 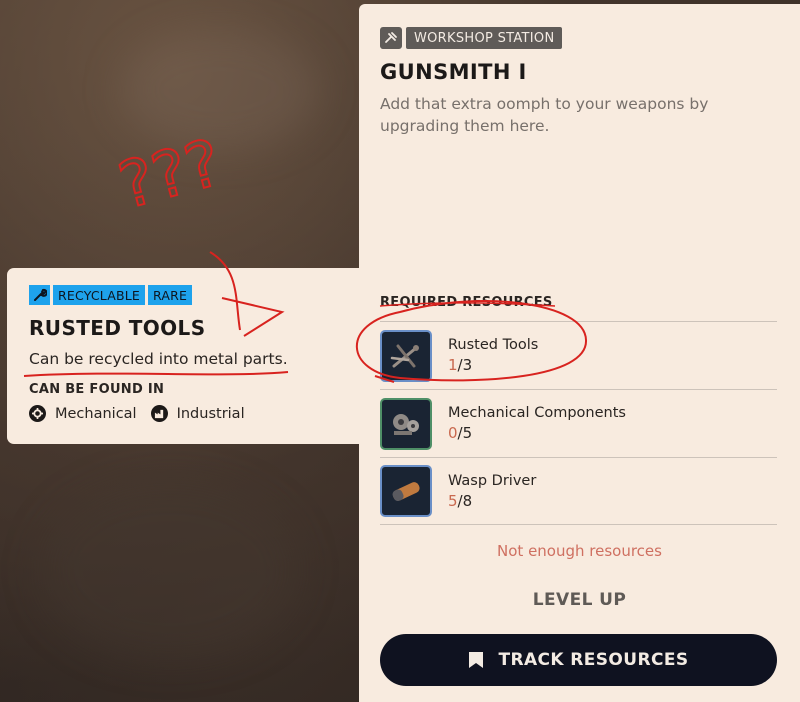 I want to click on level-up-button: LEVEL UP, so click(x=579, y=600).